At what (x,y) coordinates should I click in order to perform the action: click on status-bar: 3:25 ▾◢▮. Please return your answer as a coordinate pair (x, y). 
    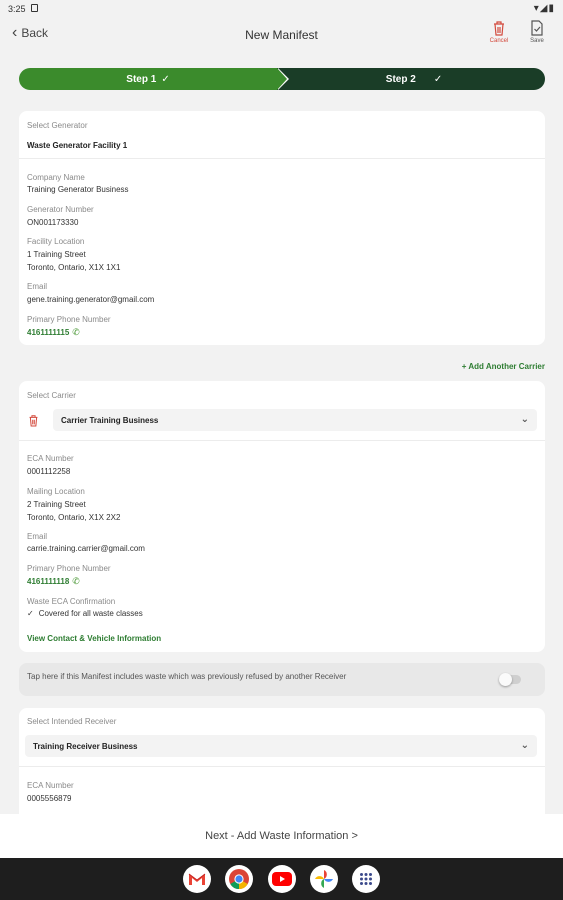
    Looking at the image, I should click on (281, 9).